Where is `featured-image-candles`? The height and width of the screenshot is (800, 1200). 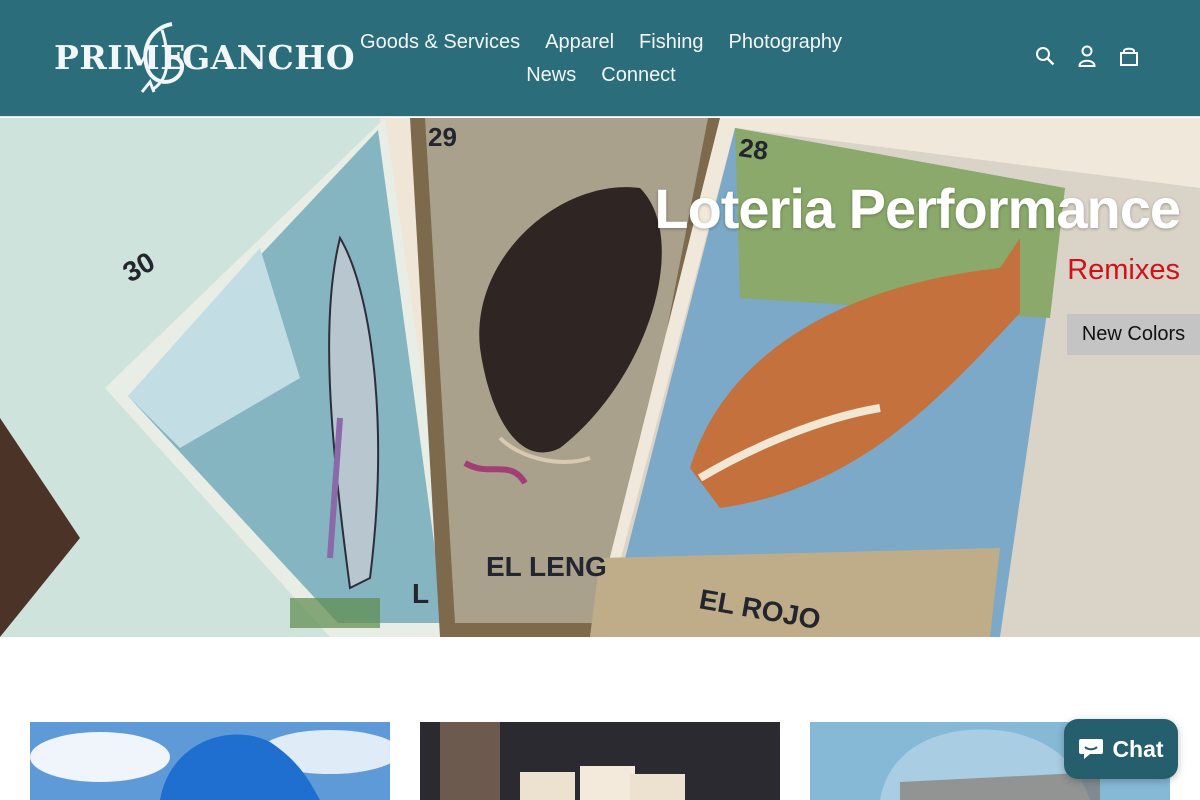
featured-image-candles is located at coordinates (600, 761).